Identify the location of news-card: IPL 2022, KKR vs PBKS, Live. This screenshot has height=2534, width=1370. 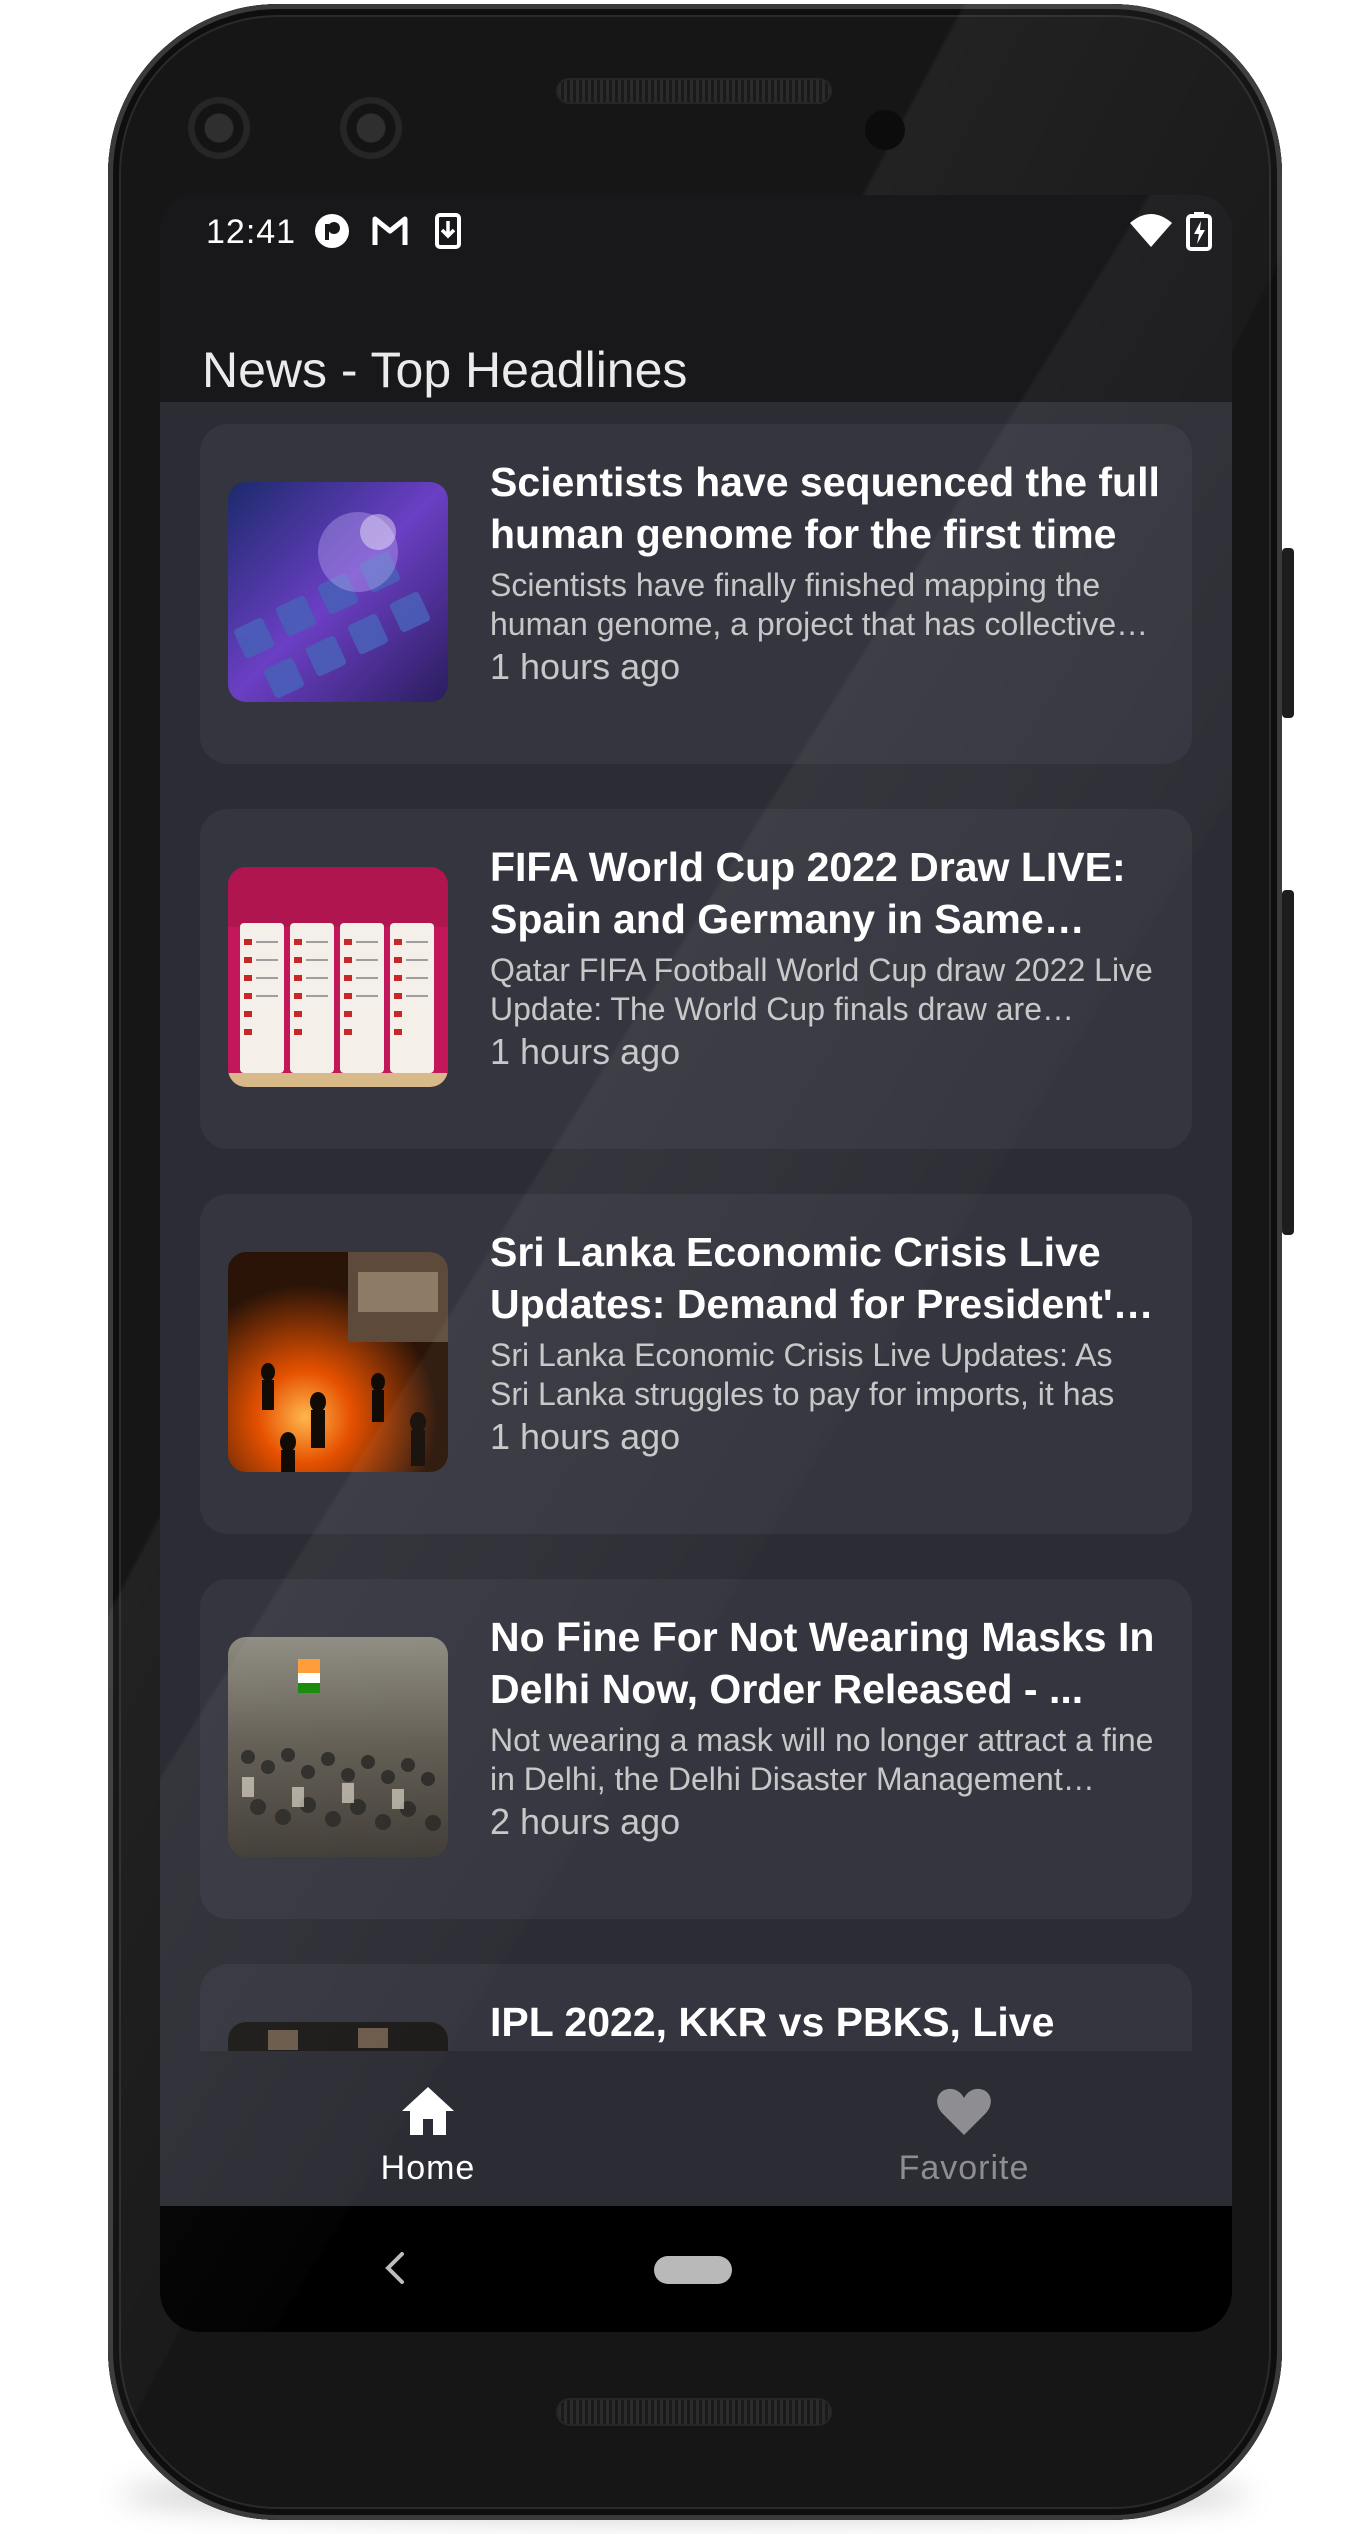
(696, 2007).